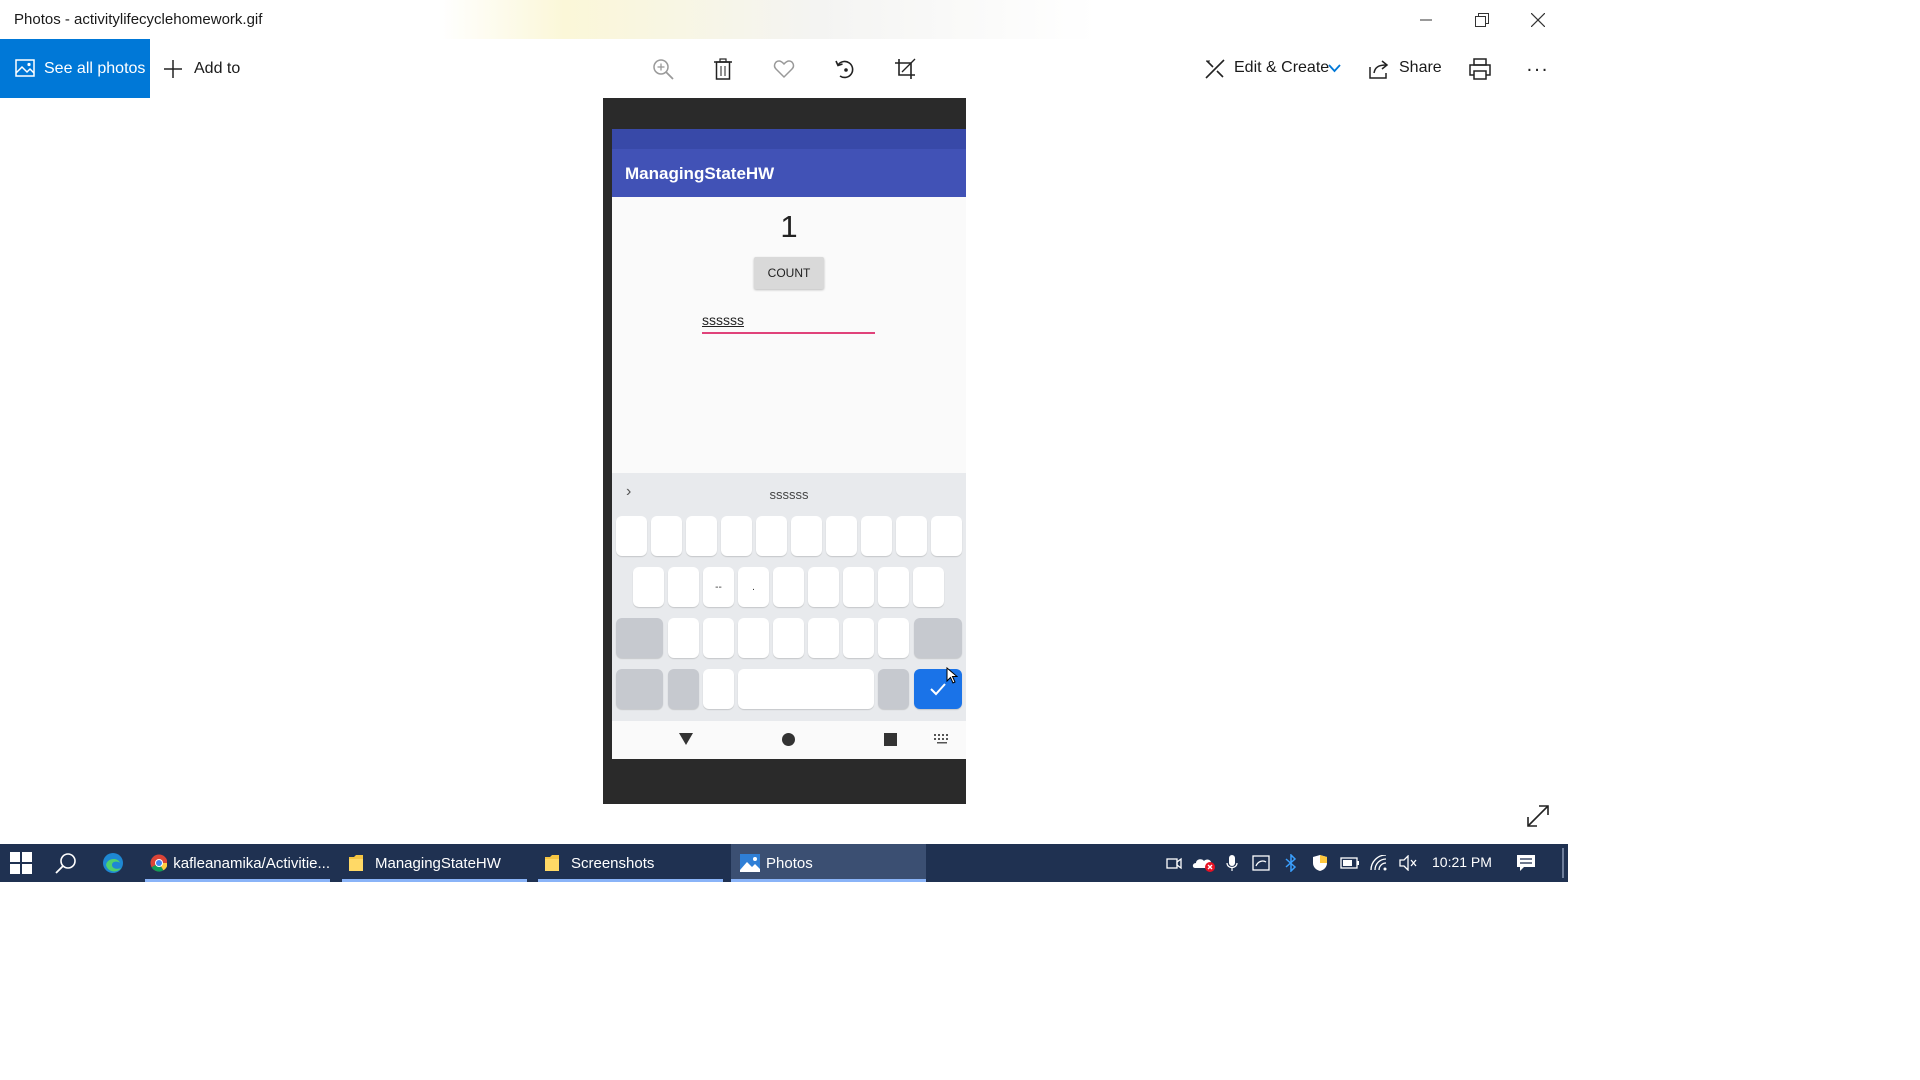  I want to click on taskbar-item-photos: Photos, so click(828, 863).